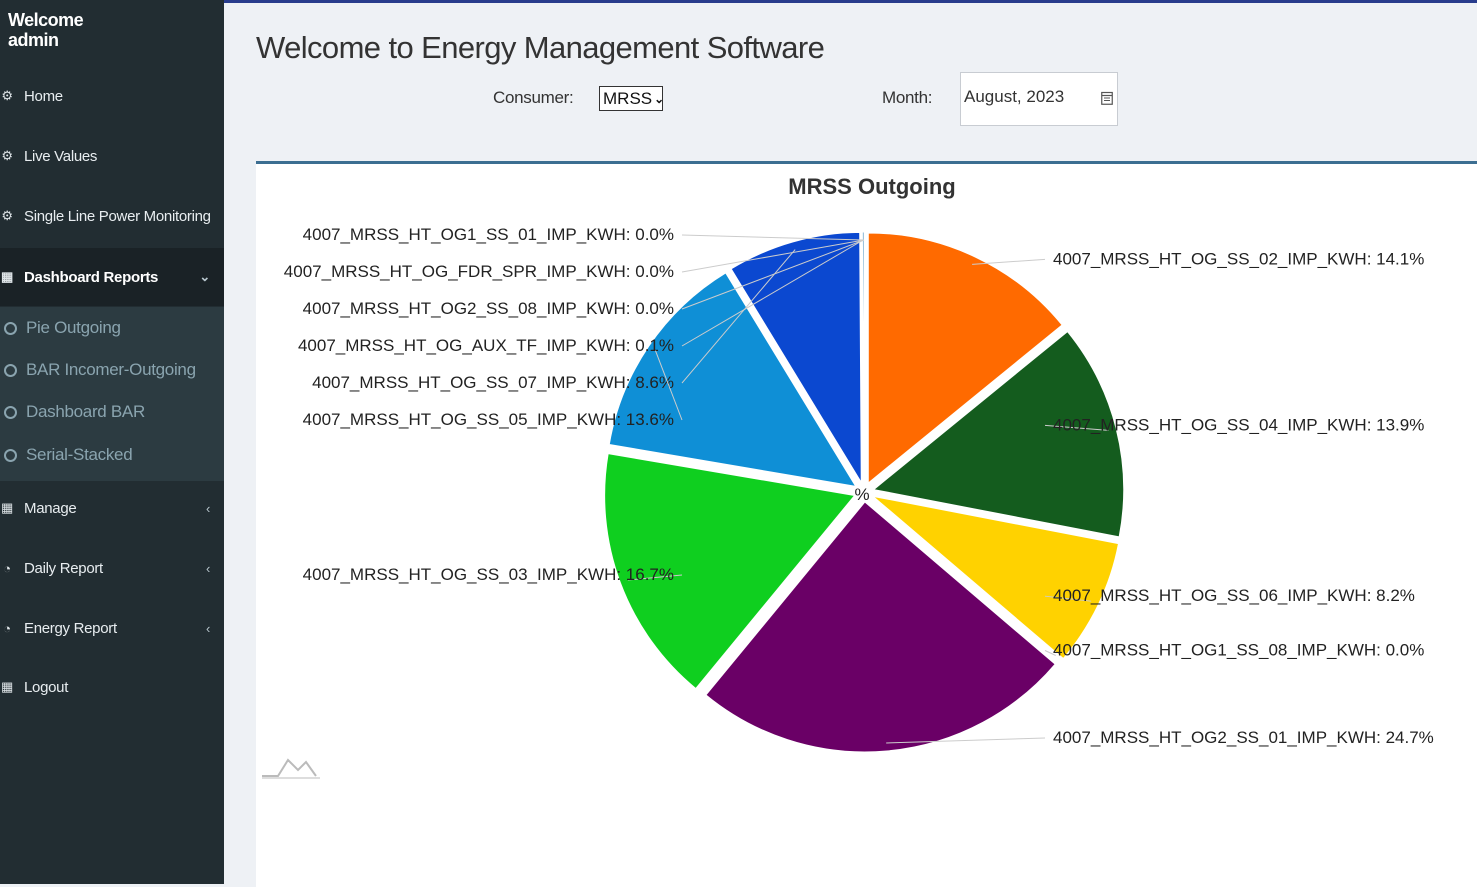  Describe the element at coordinates (488, 419) in the screenshot. I see `pie-slice-label: 4007_MRSS_HT_OG_SS_05_IMP_KWH: 13.6%` at that location.